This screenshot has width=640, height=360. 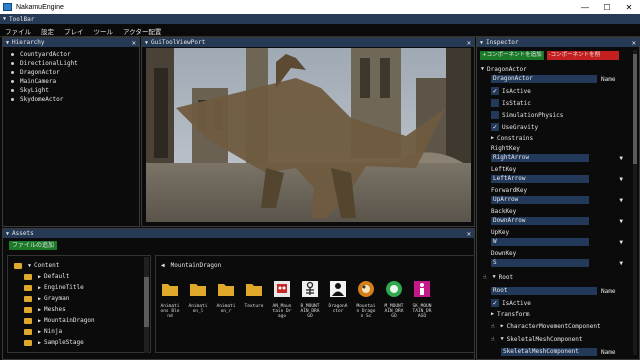 I want to click on skeletal-name-field: SkeletalMeshComponent, so click(x=549, y=352).